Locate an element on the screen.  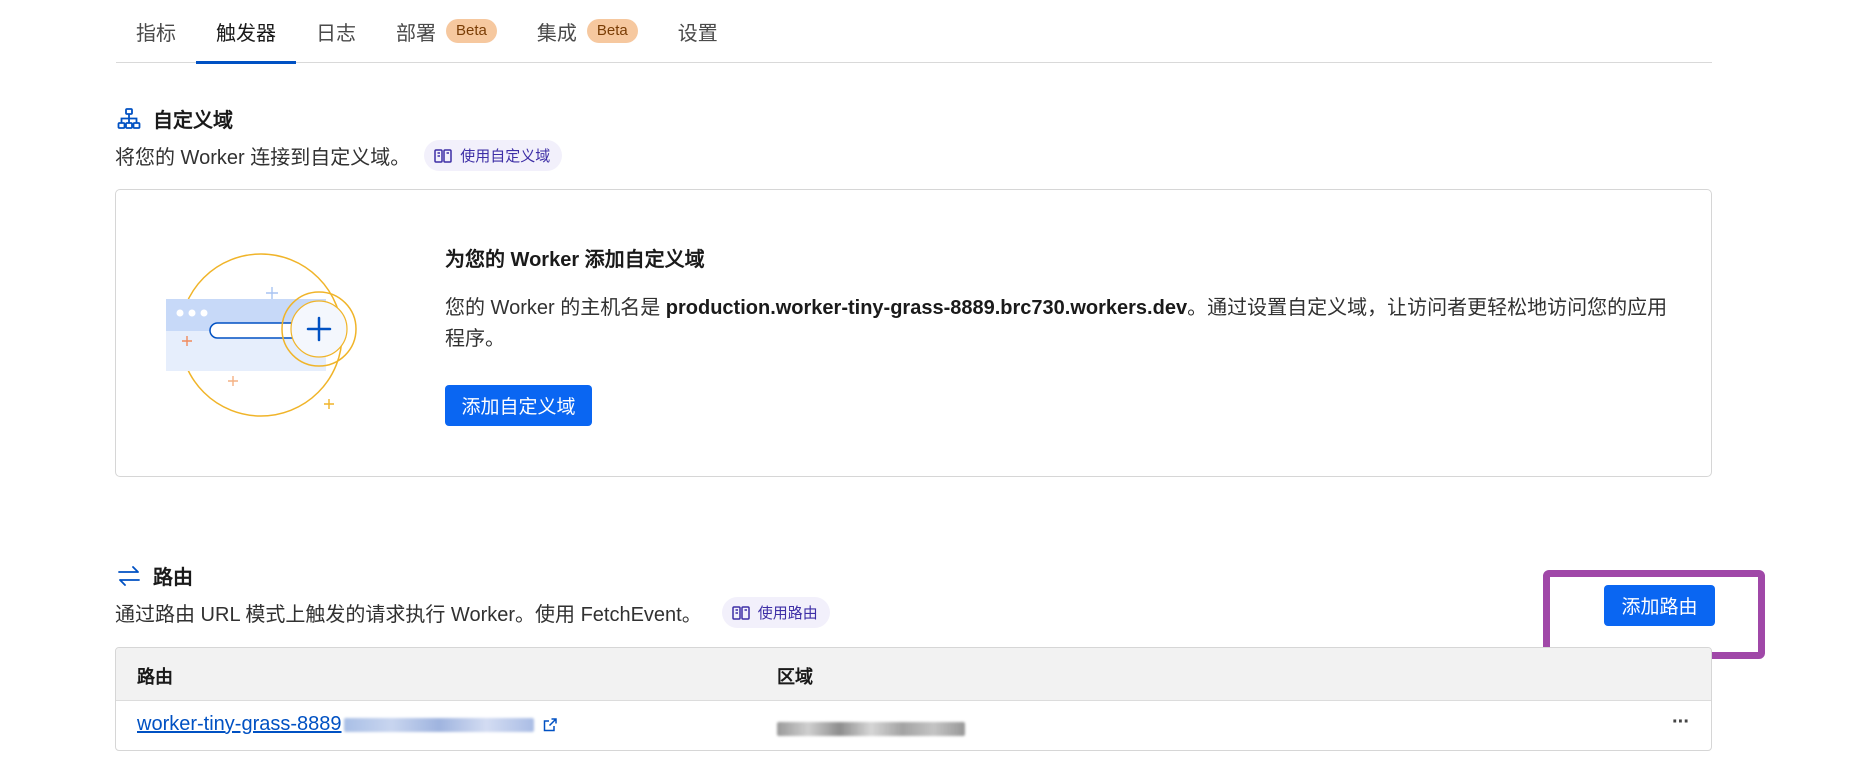
zone-cell is located at coordinates (871, 730).